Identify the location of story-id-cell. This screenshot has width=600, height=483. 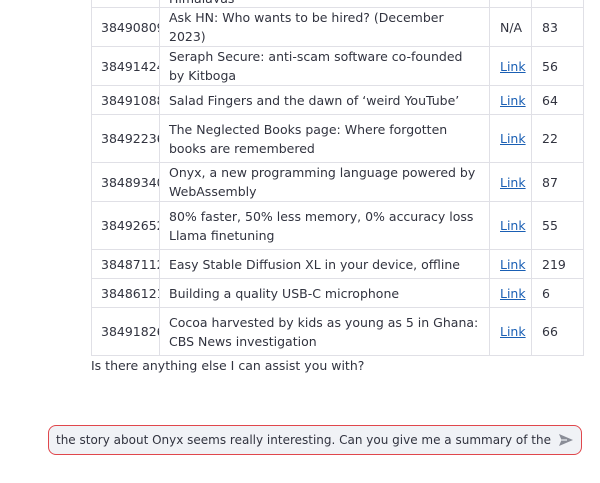
(125, 4).